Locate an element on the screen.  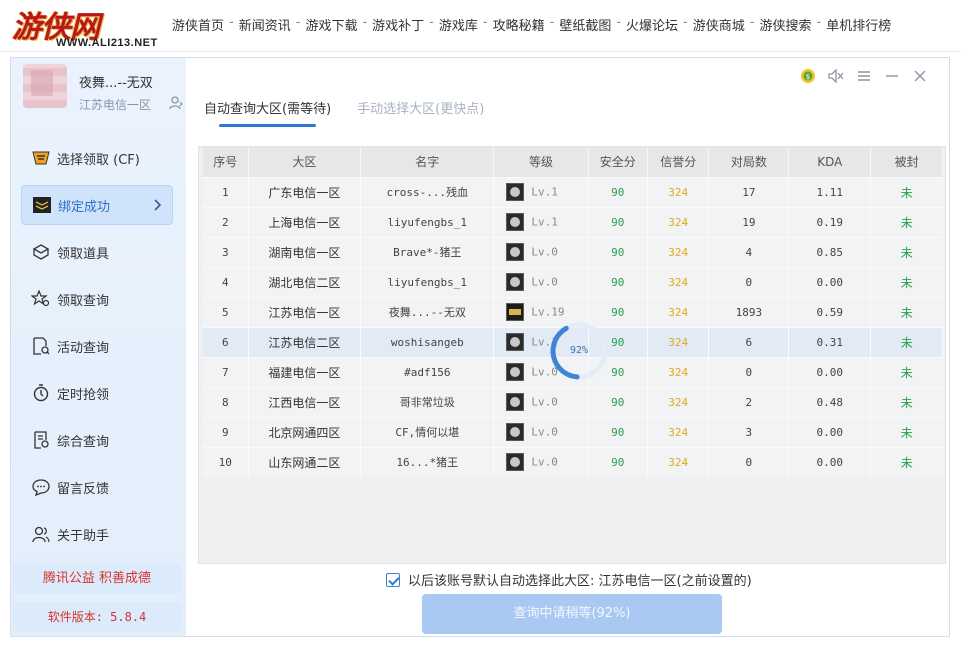
cell-name: cross-...残血 is located at coordinates (427, 191).